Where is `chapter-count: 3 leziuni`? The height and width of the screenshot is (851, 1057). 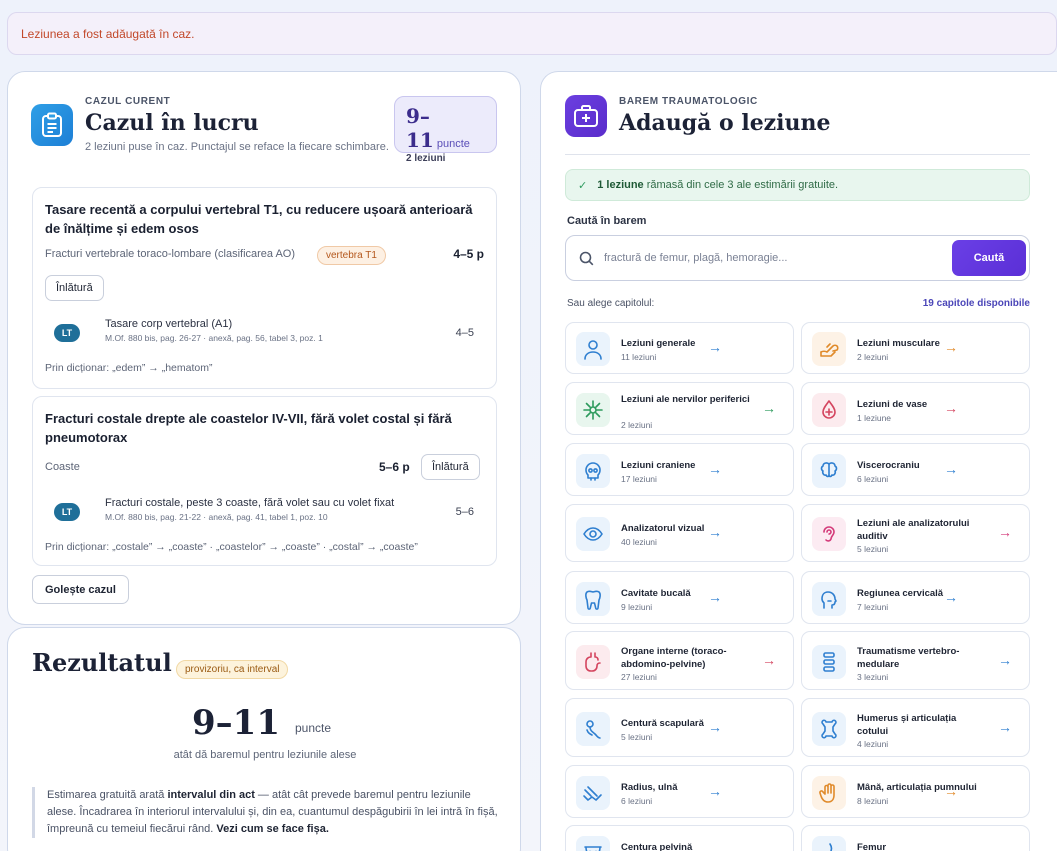
chapter-count: 3 leziuni is located at coordinates (873, 677).